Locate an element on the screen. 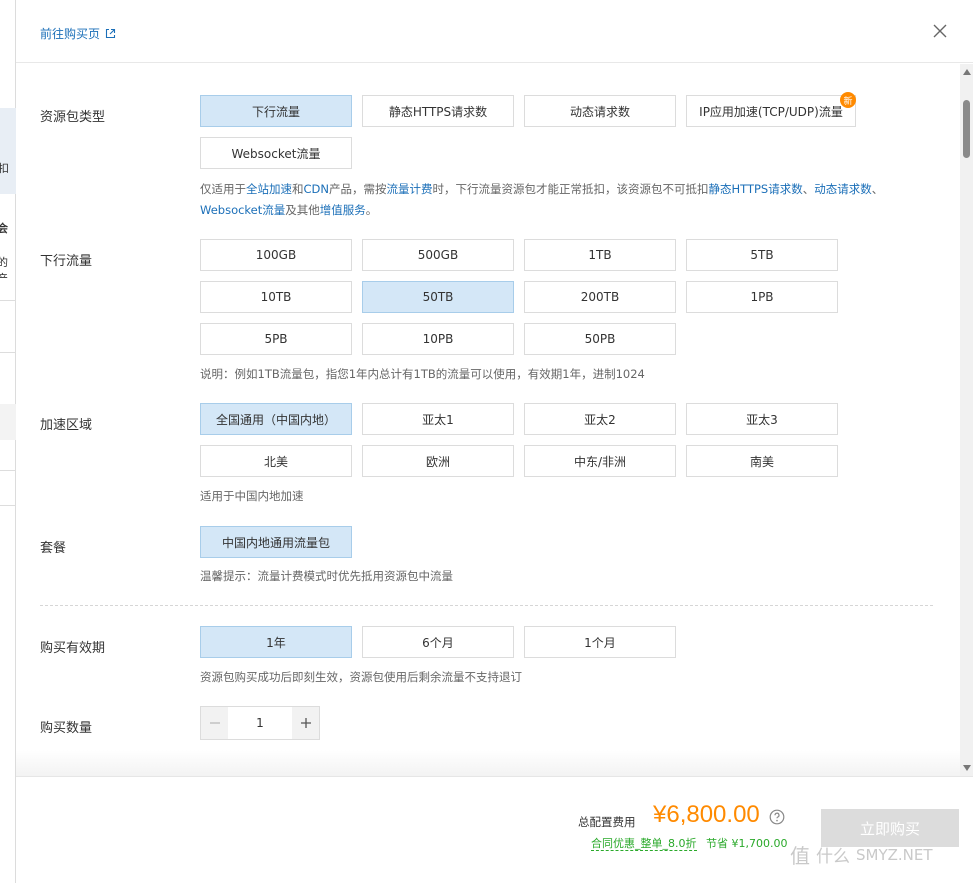 The height and width of the screenshot is (883, 973). option-downstream-traffic: 下行流量 is located at coordinates (276, 111).